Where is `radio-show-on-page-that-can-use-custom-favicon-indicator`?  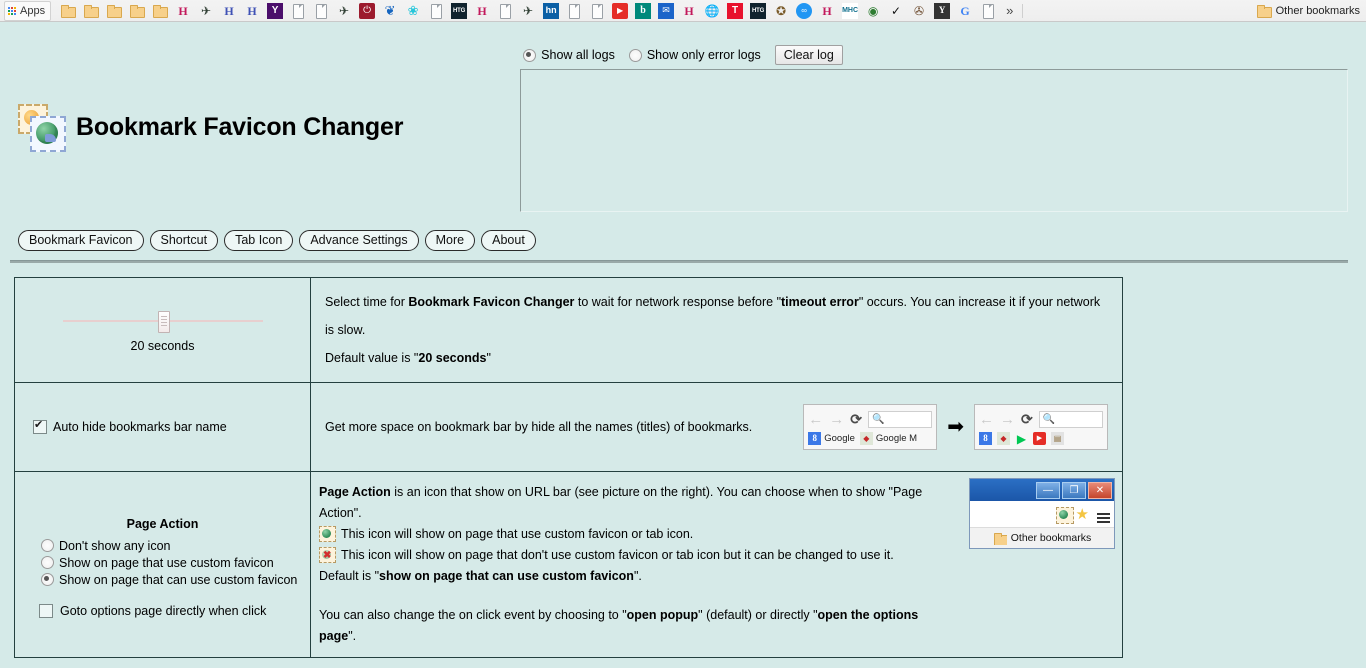
radio-show-on-page-that-can-use-custom-favicon-indicator is located at coordinates (47, 579).